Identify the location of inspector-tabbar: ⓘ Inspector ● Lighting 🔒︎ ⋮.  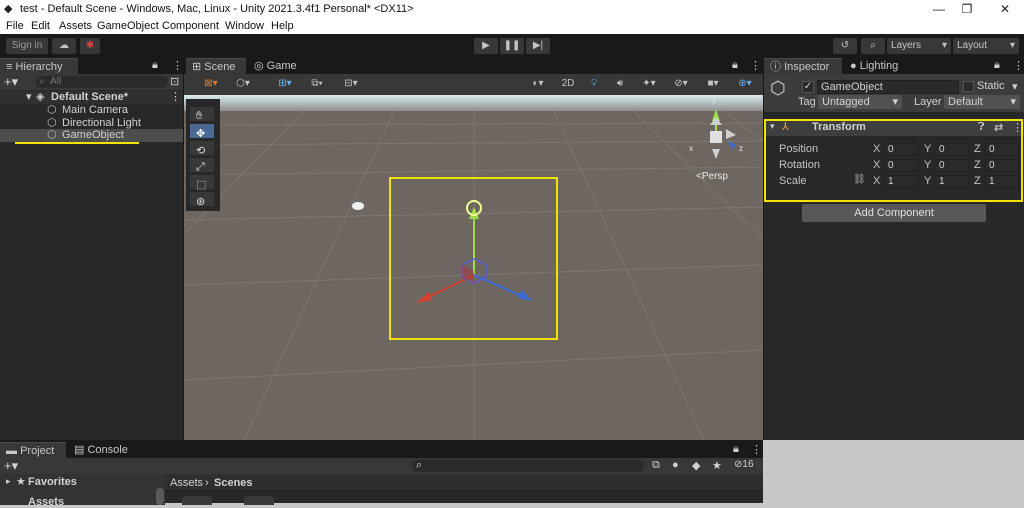
(894, 66).